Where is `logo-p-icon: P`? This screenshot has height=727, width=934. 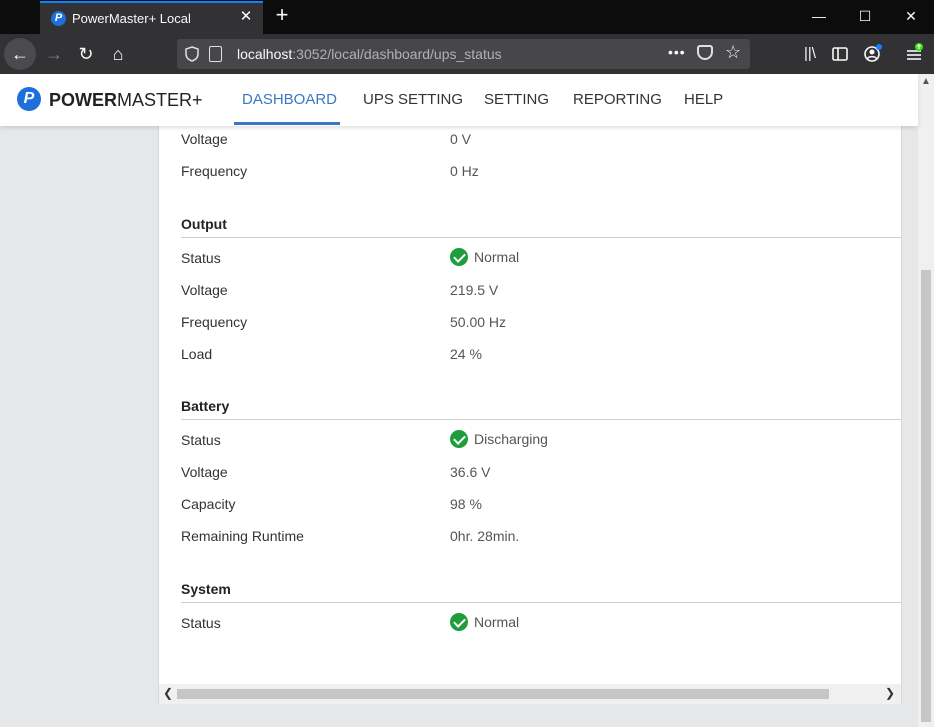
logo-p-icon: P is located at coordinates (29, 99).